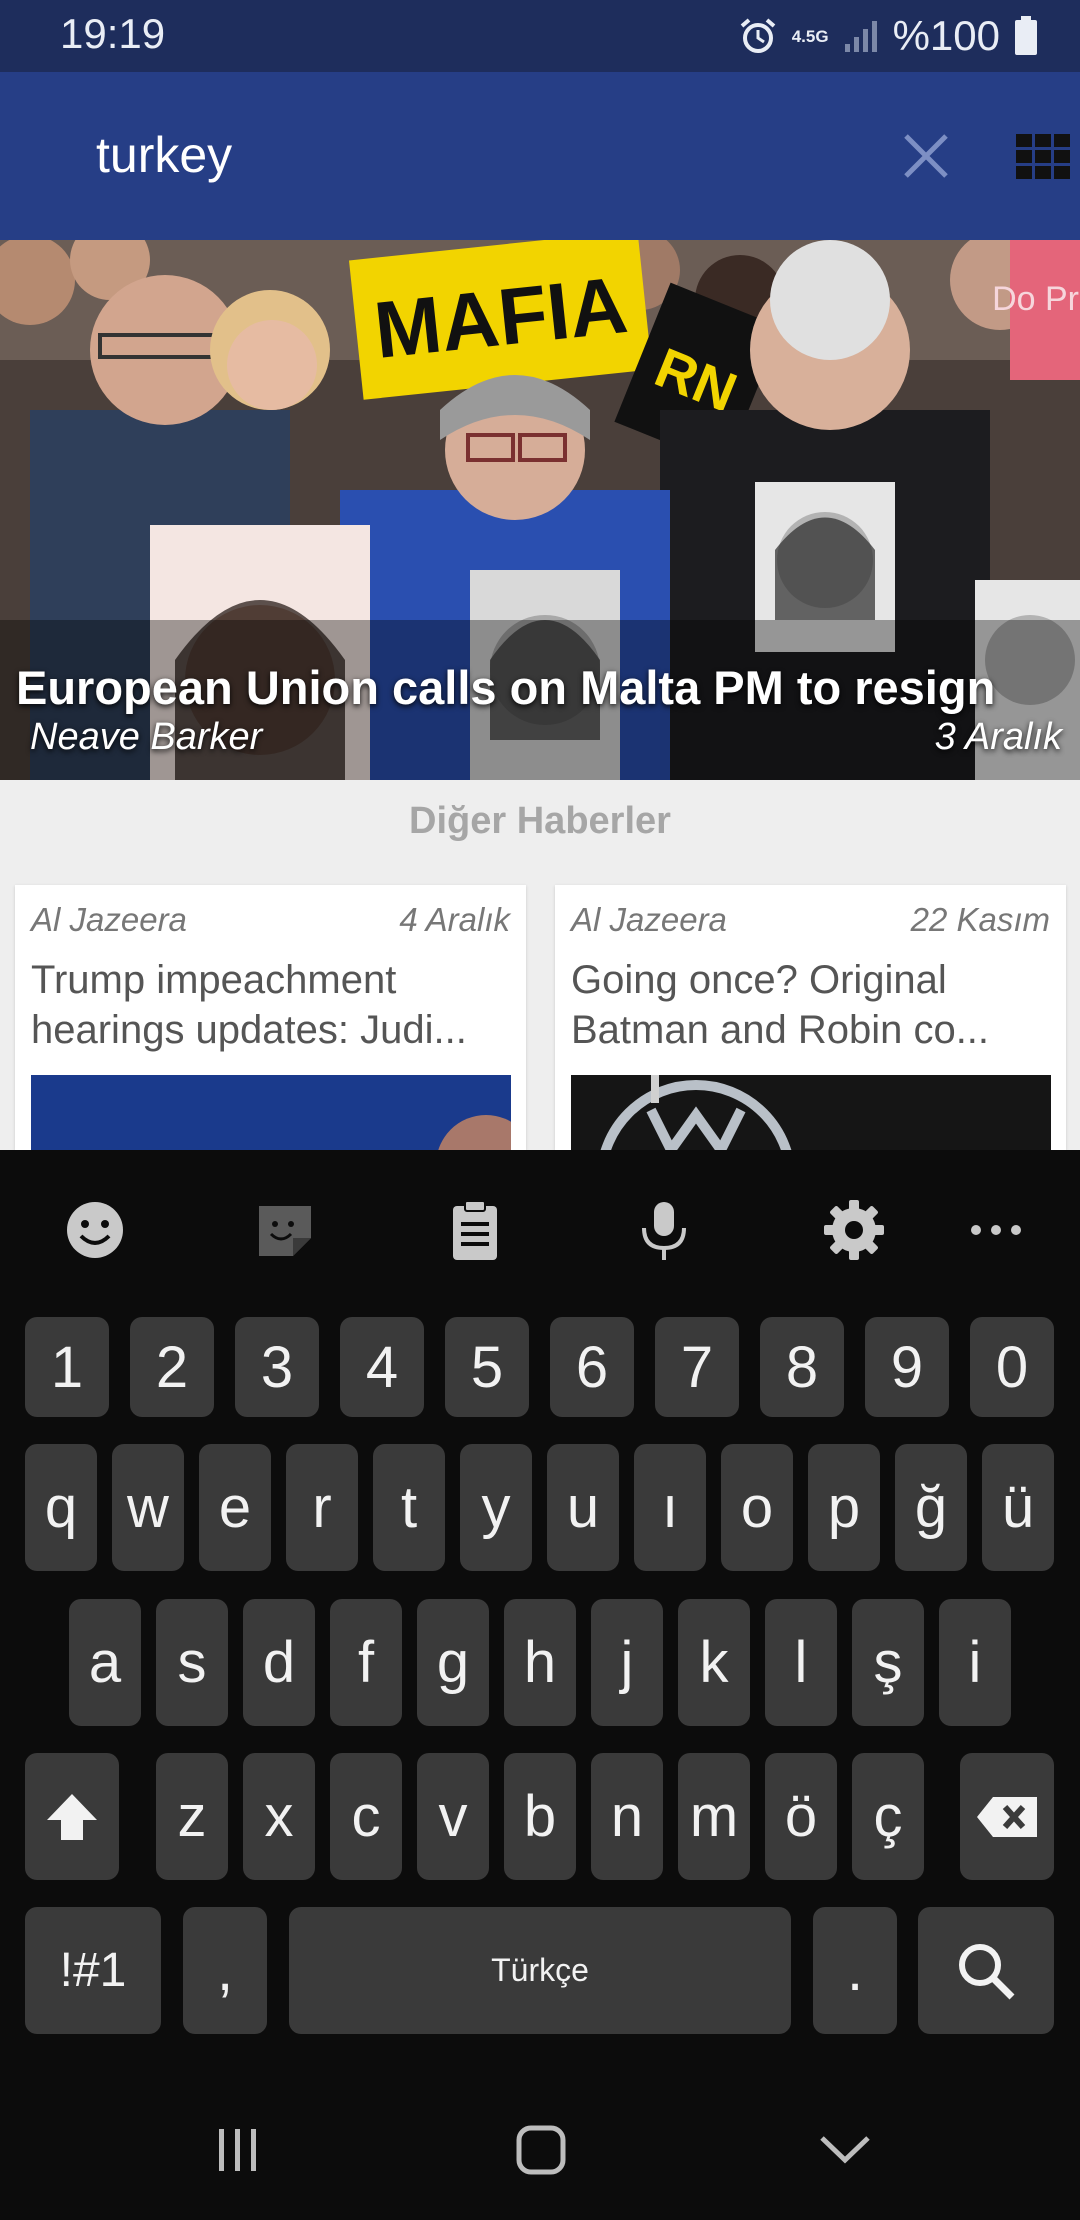 The height and width of the screenshot is (2220, 1080). I want to click on key-6: 6, so click(592, 1367).